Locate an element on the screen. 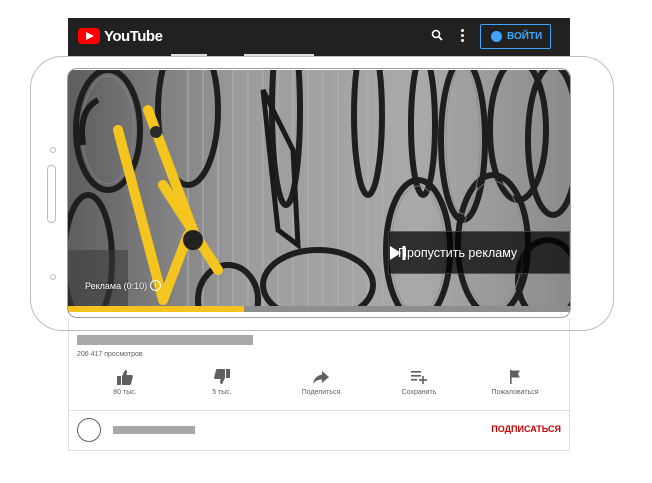 The image size is (652, 483). video-title-placeholder is located at coordinates (165, 340).